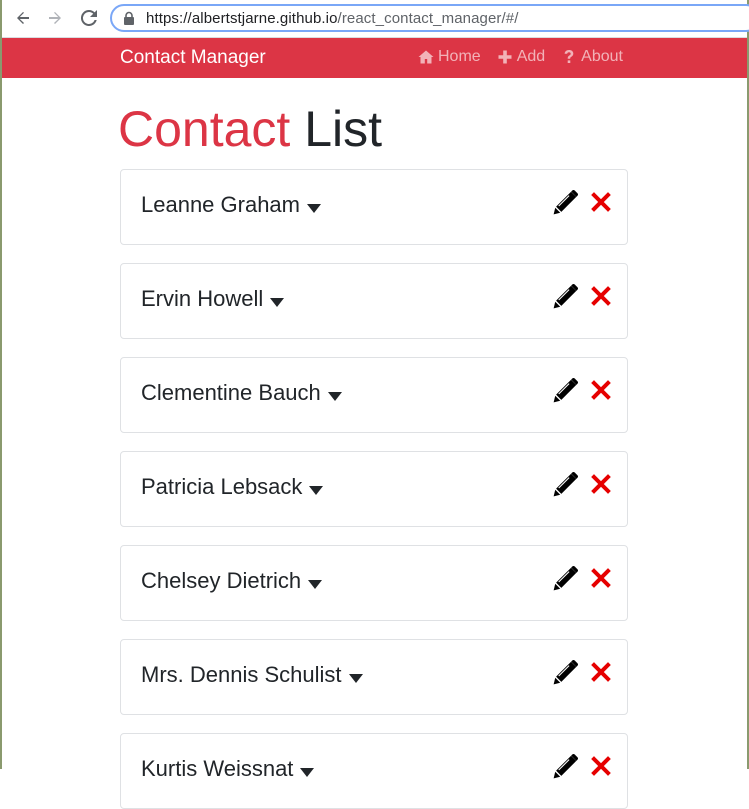  I want to click on forward-button, so click(55, 18).